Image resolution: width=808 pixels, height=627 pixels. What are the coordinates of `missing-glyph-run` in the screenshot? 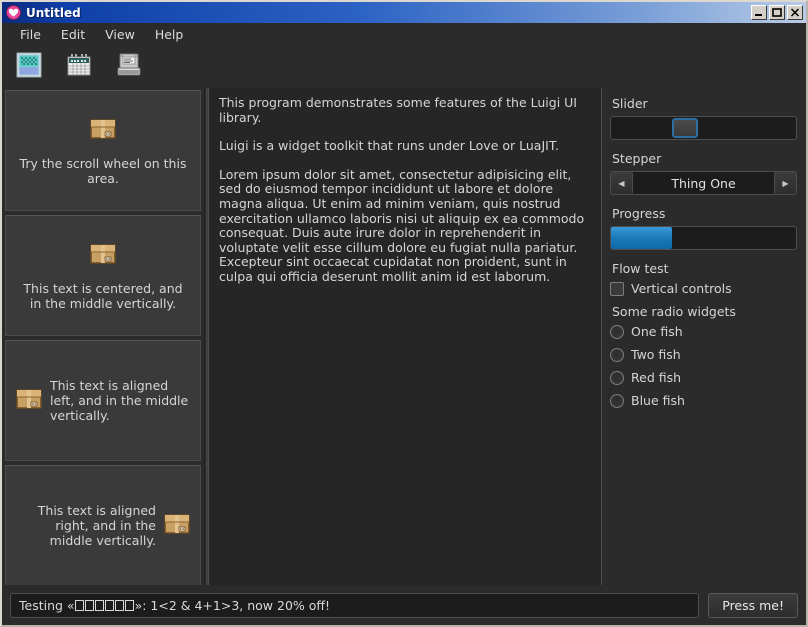 It's located at (105, 605).